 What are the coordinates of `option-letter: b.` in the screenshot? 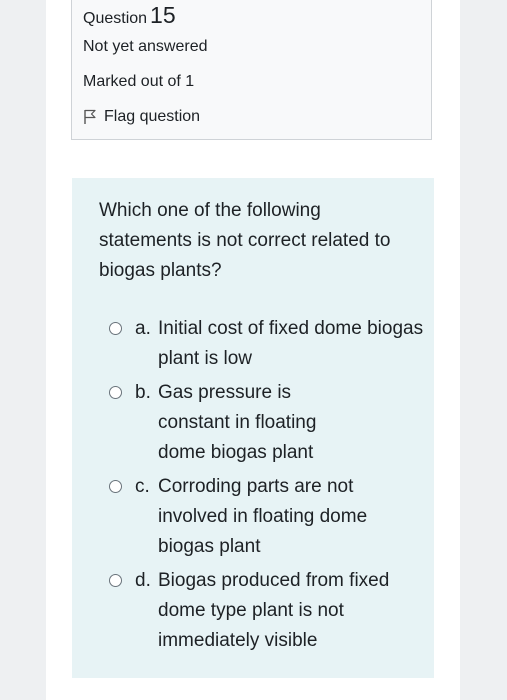 It's located at (143, 392).